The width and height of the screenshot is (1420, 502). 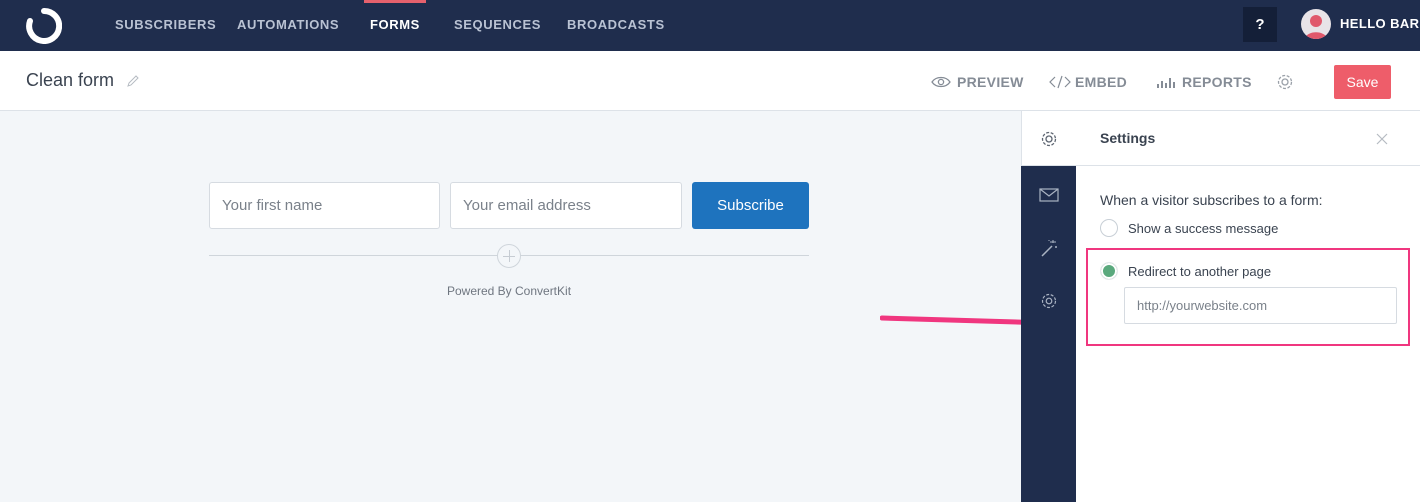 What do you see at coordinates (616, 25) in the screenshot?
I see `nav-item-broadcasts: BROADCASTS` at bounding box center [616, 25].